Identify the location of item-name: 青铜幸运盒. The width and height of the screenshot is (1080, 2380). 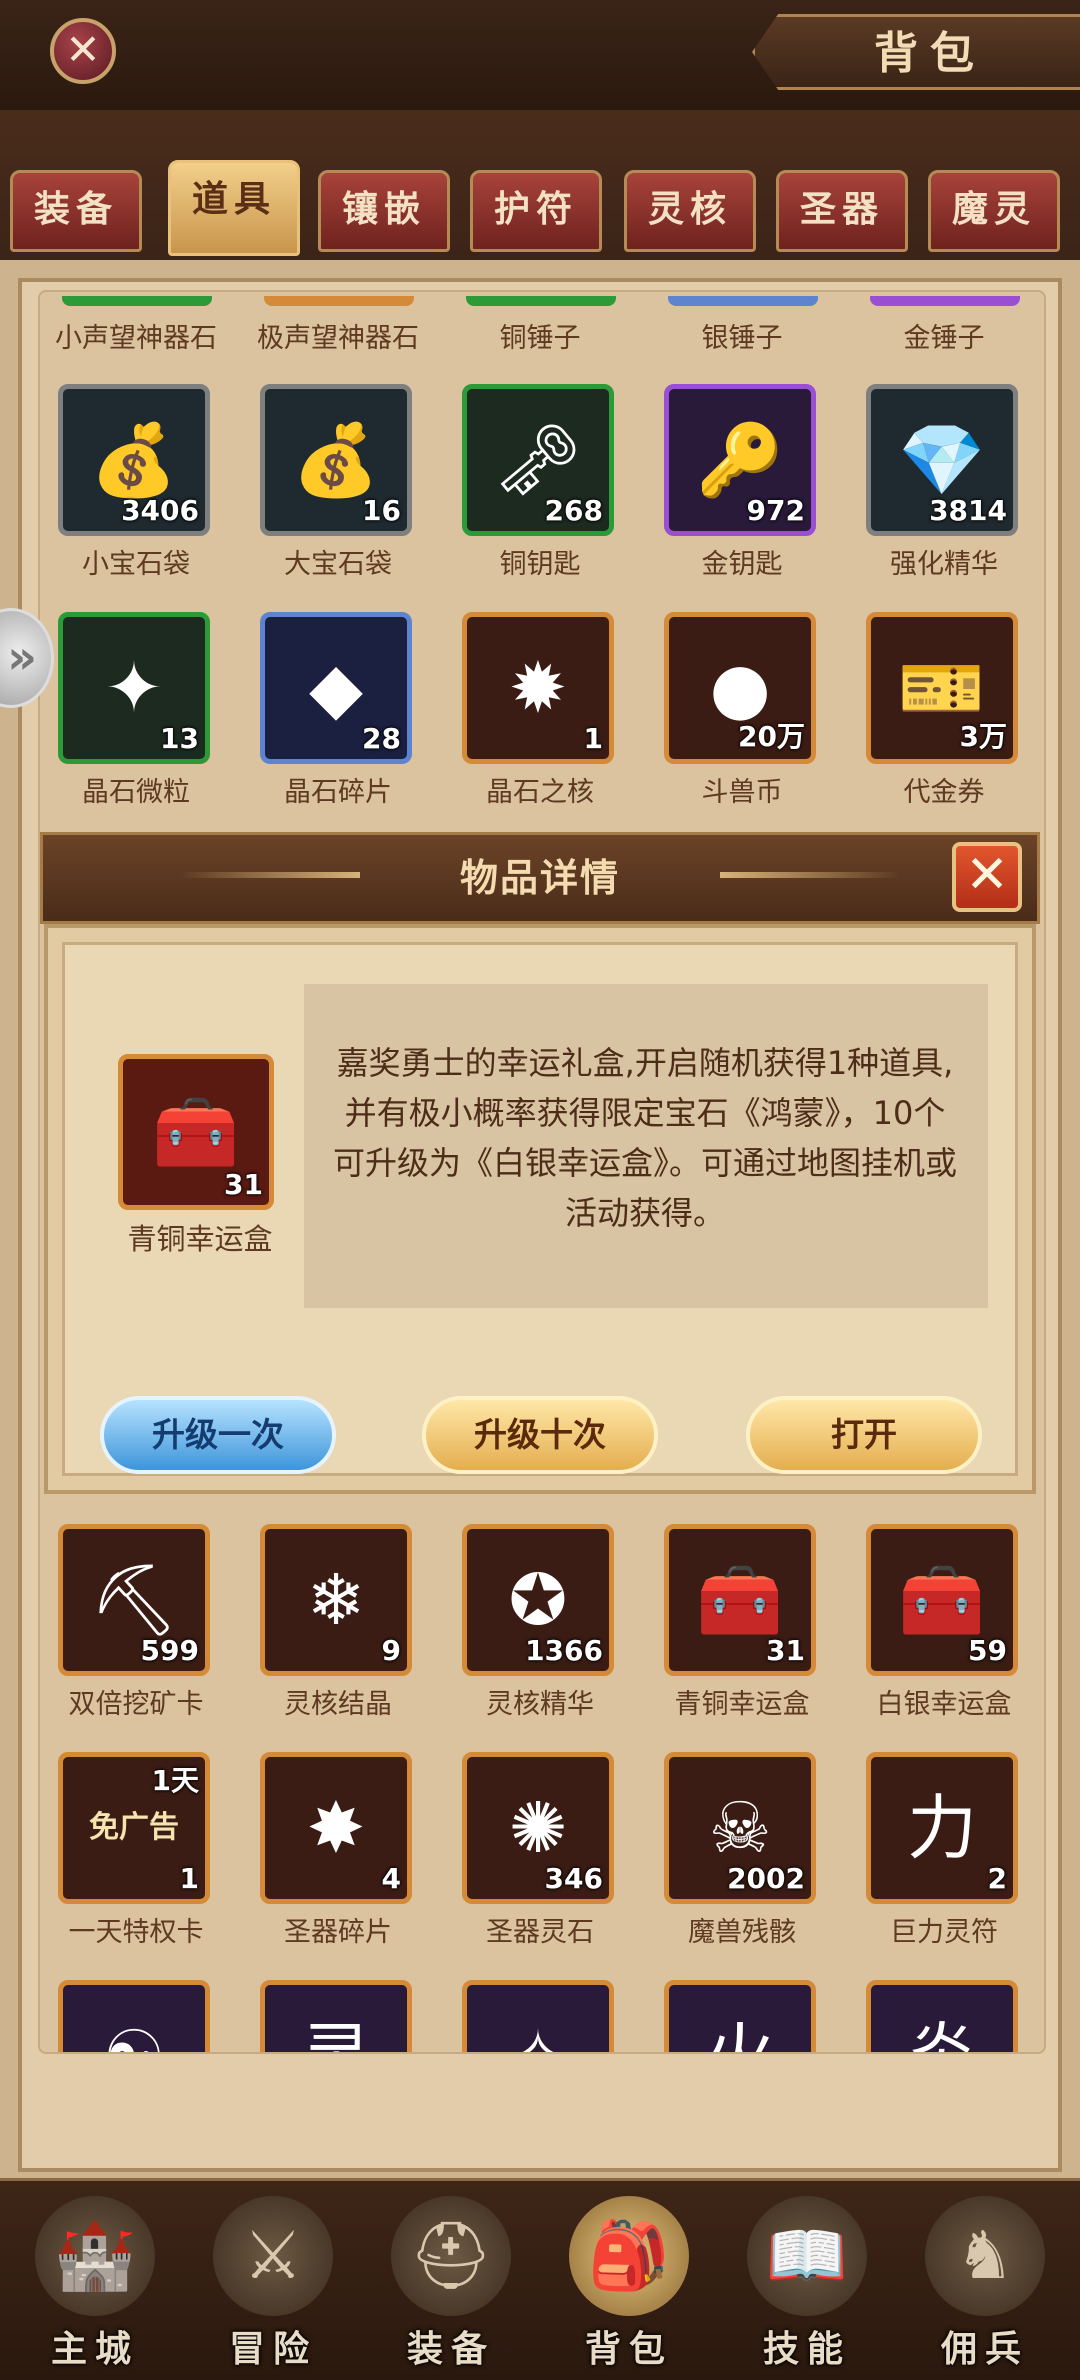
(742, 1704).